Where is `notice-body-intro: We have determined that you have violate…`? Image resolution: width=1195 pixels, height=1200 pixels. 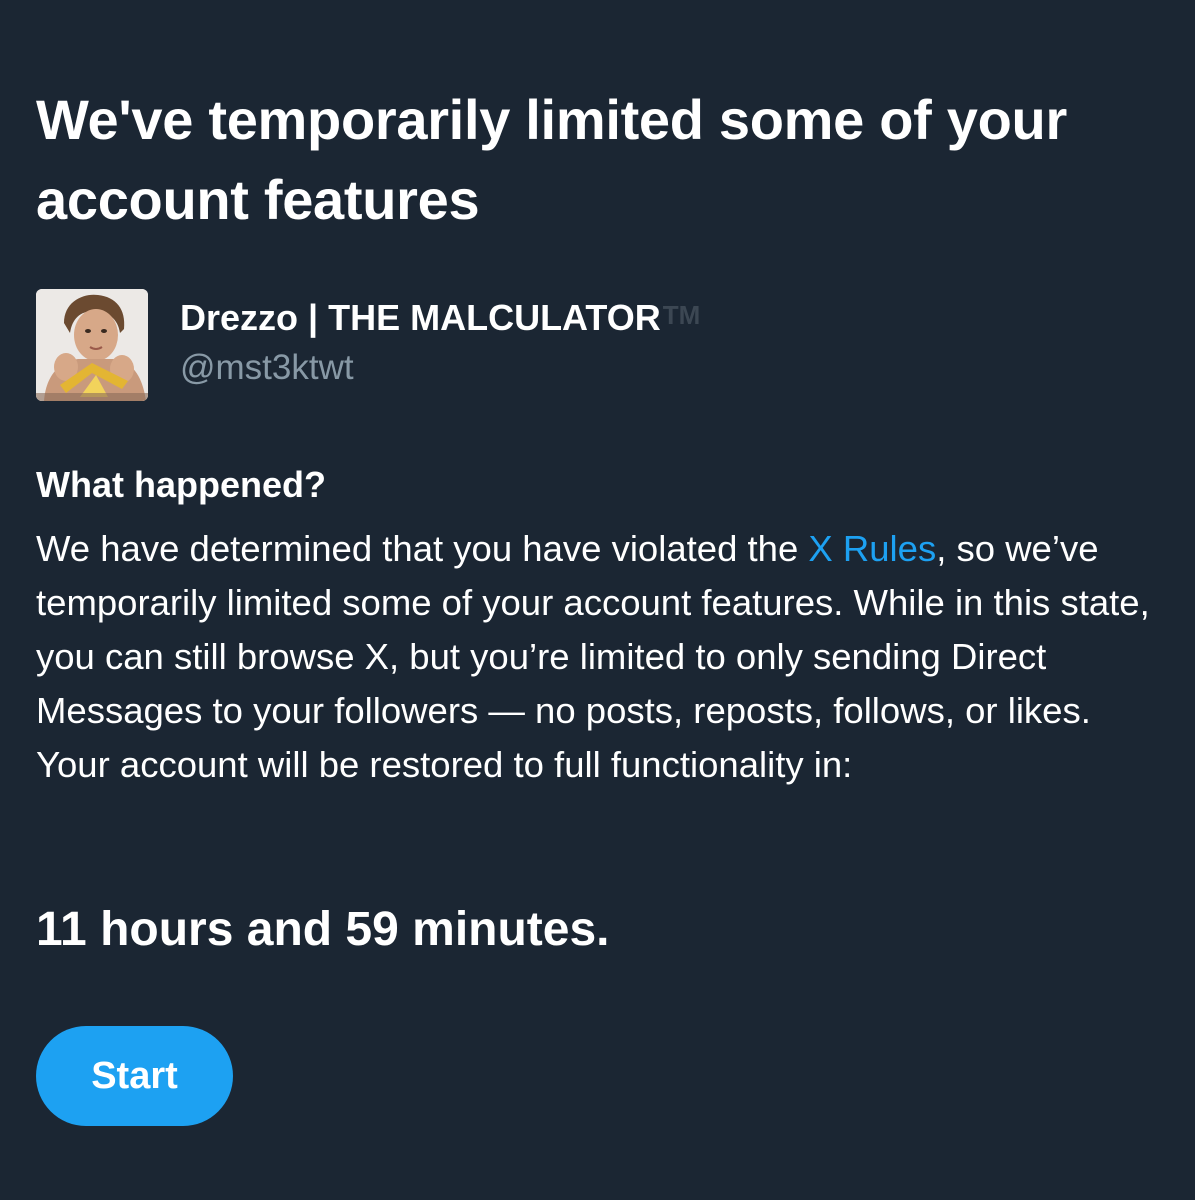
notice-body-intro: We have determined that you have violate… is located at coordinates (422, 548).